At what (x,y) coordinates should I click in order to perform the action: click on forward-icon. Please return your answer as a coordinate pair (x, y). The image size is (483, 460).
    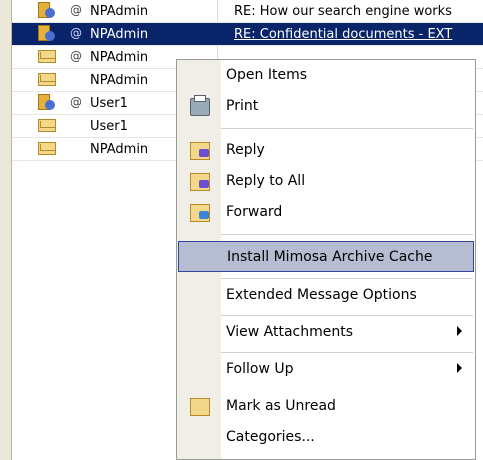
    Looking at the image, I should click on (200, 213).